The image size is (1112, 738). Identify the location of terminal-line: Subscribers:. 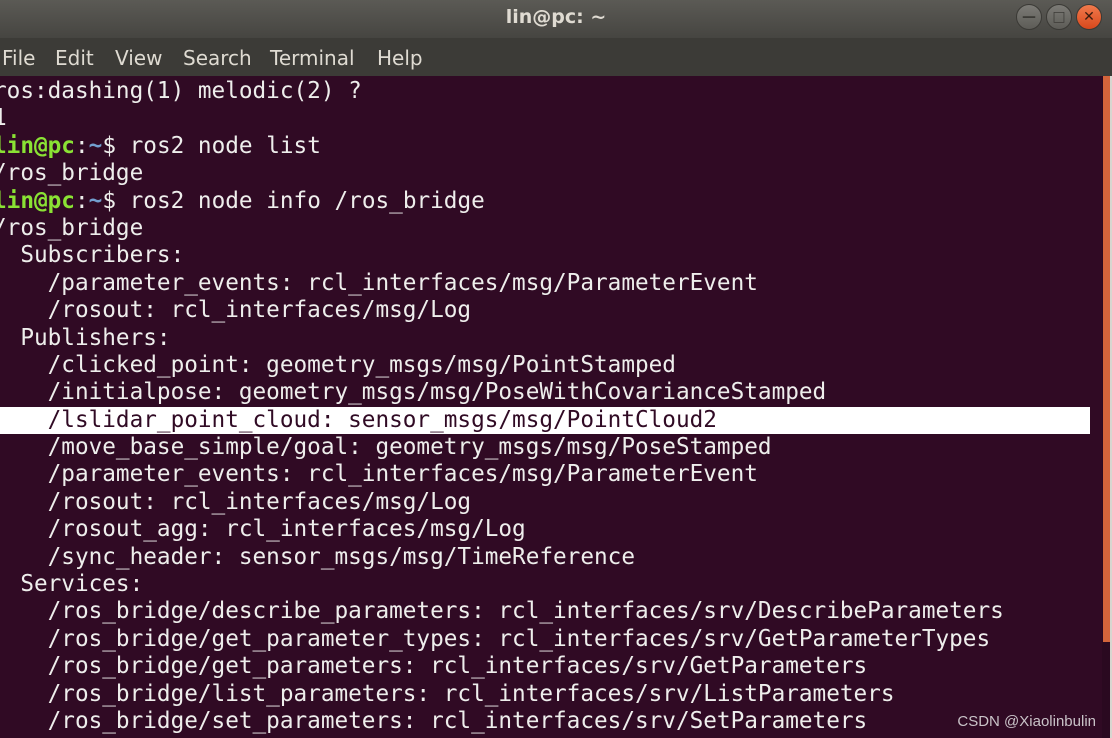
(545, 255).